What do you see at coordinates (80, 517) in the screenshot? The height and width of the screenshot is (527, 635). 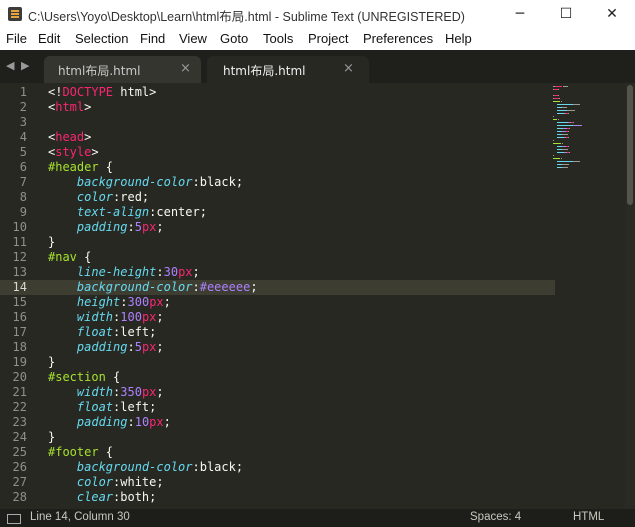 I see `cursor-position: Line 14, Column 30` at bounding box center [80, 517].